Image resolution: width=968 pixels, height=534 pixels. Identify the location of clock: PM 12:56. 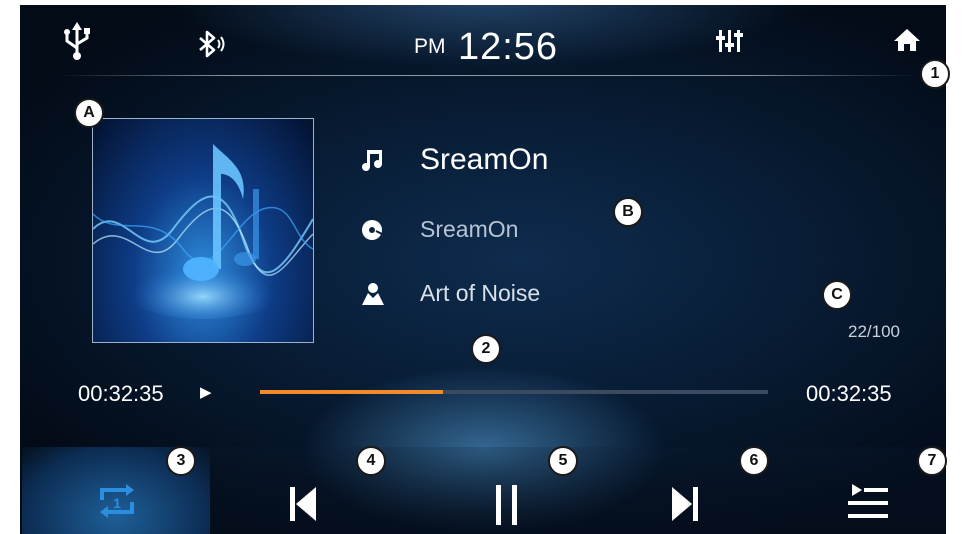
(486, 47).